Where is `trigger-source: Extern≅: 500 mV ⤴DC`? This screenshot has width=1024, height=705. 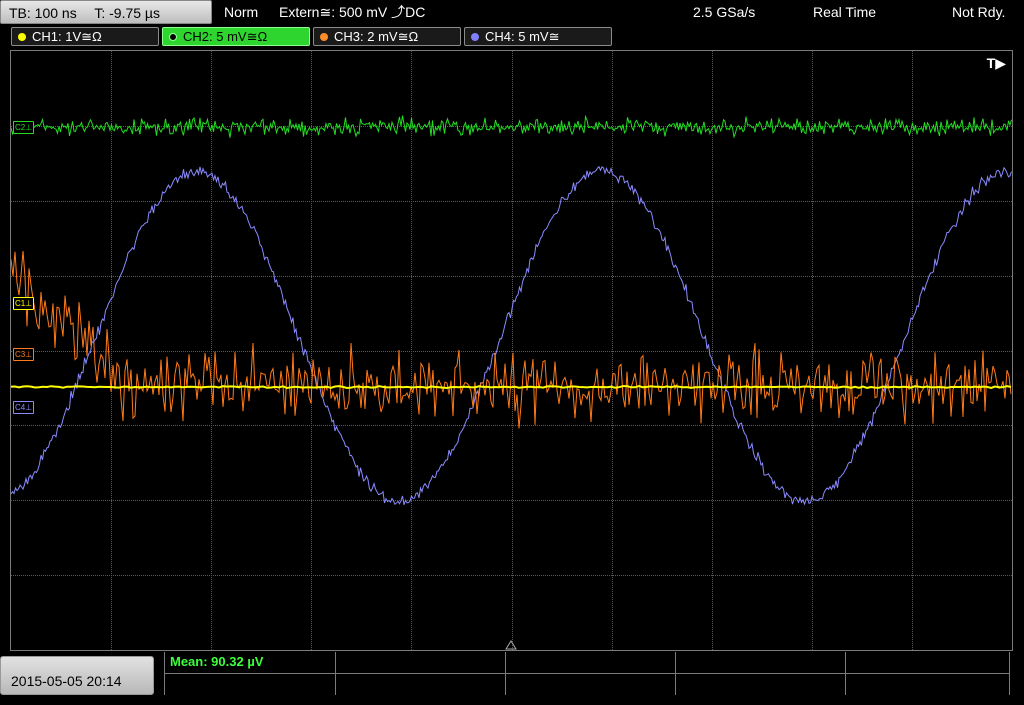
trigger-source: Extern≅: 500 mV ⤴DC is located at coordinates (352, 12).